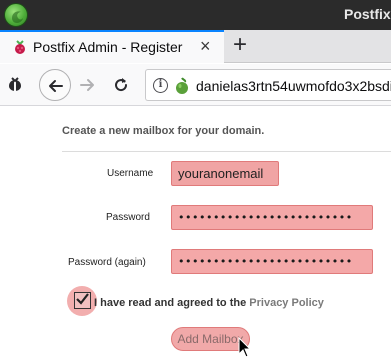  Describe the element at coordinates (205, 46) in the screenshot. I see `tab-close-icon: ×` at that location.